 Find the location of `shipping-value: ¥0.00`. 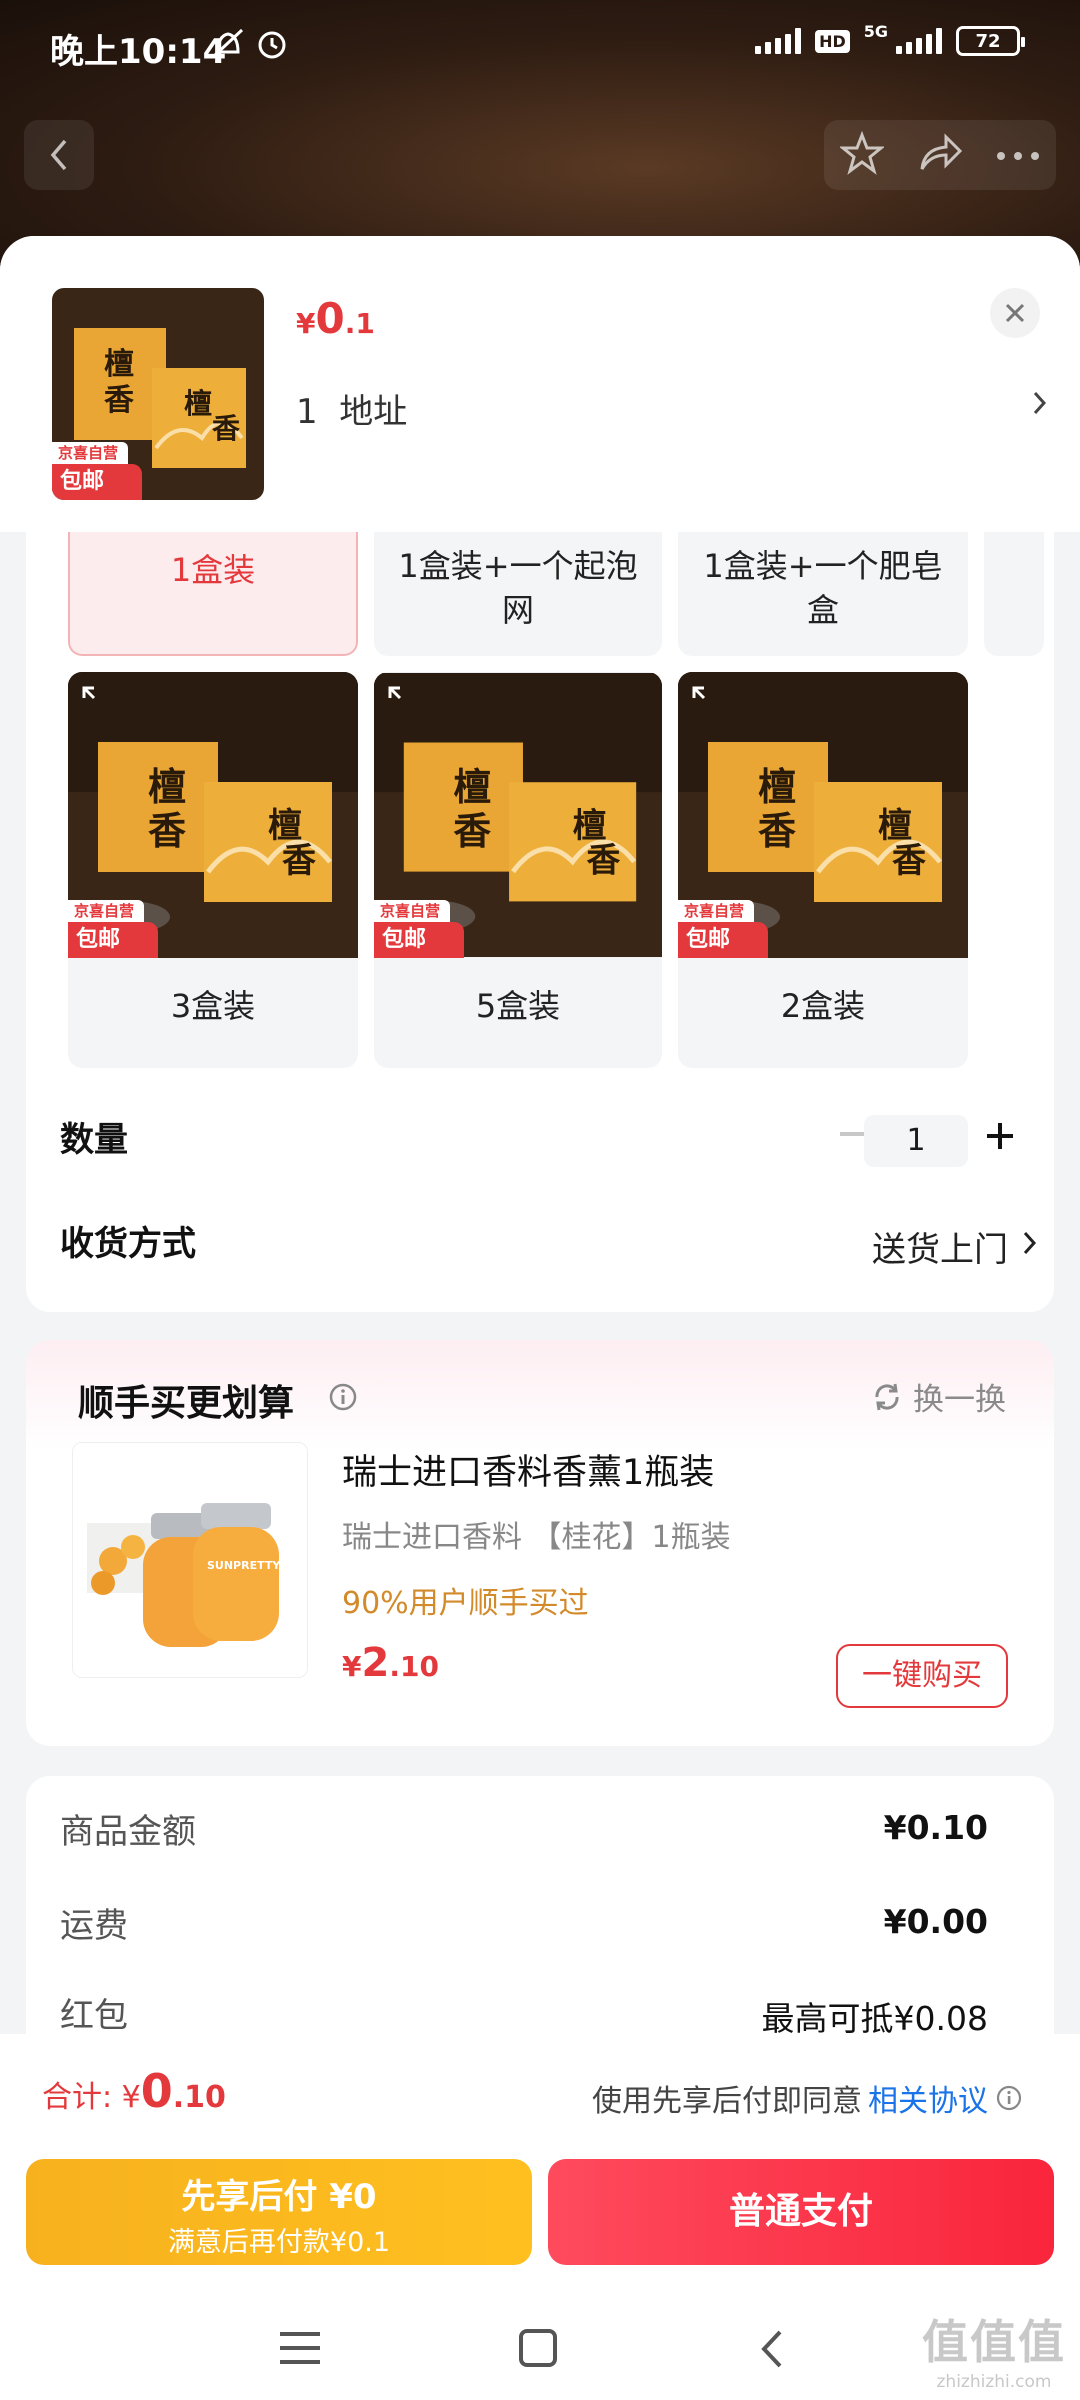

shipping-value: ¥0.00 is located at coordinates (935, 1921).